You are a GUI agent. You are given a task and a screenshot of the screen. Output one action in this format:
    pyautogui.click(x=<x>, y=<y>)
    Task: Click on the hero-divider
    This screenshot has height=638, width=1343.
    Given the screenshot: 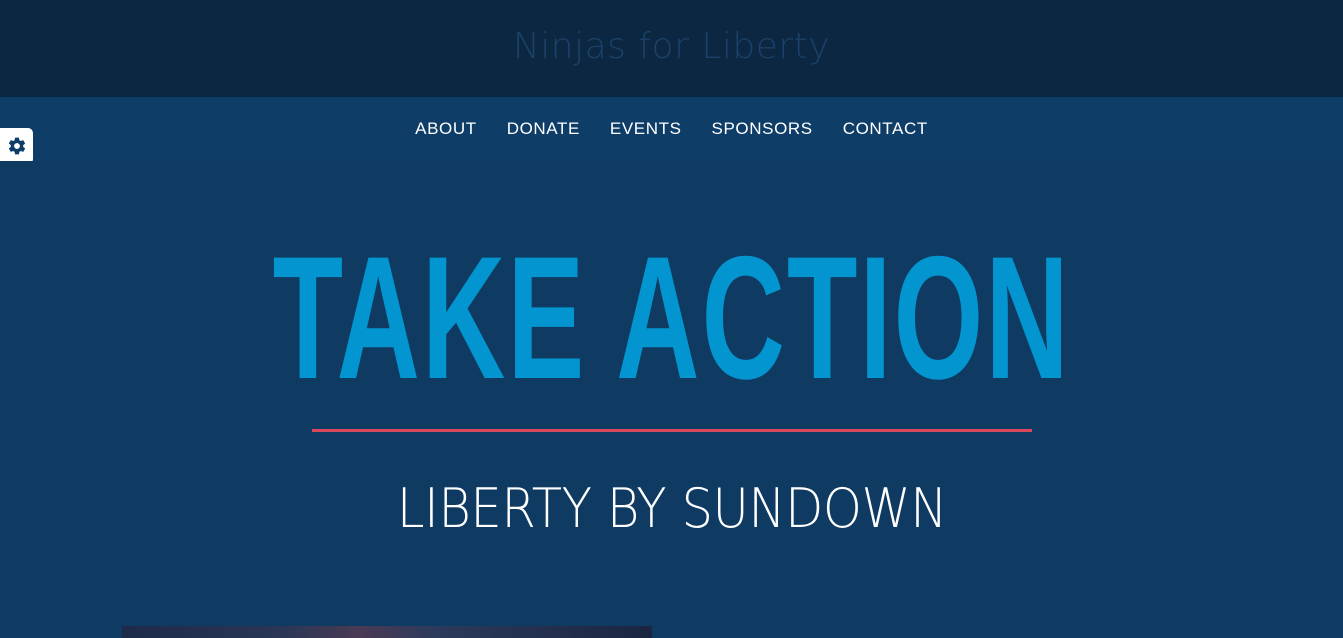 What is the action you would take?
    pyautogui.click(x=672, y=430)
    